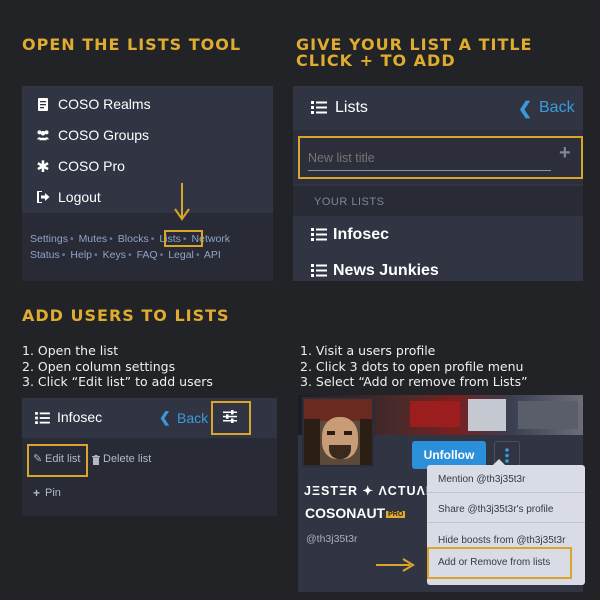 Image resolution: width=600 pixels, height=600 pixels. I want to click on lists-title: Lists, so click(351, 107).